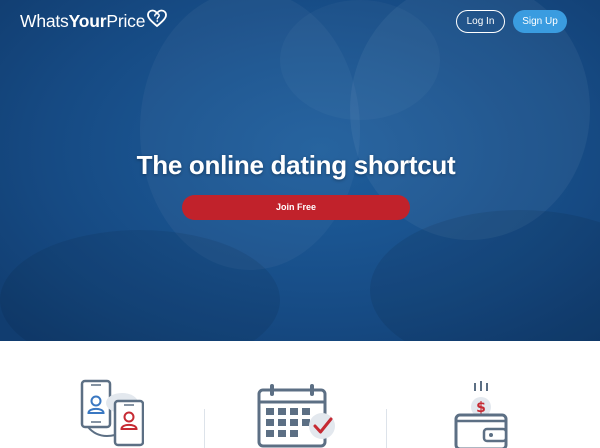 The height and width of the screenshot is (448, 600). I want to click on calendar-check-icon, so click(296, 416).